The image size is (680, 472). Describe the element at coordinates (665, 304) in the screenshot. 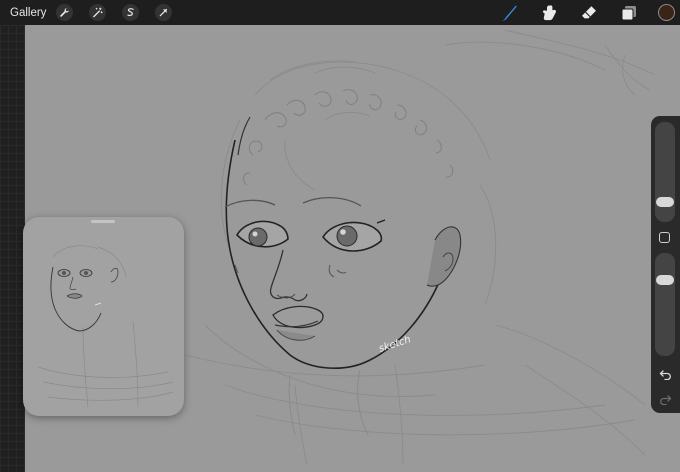

I see `opacity-slider` at that location.